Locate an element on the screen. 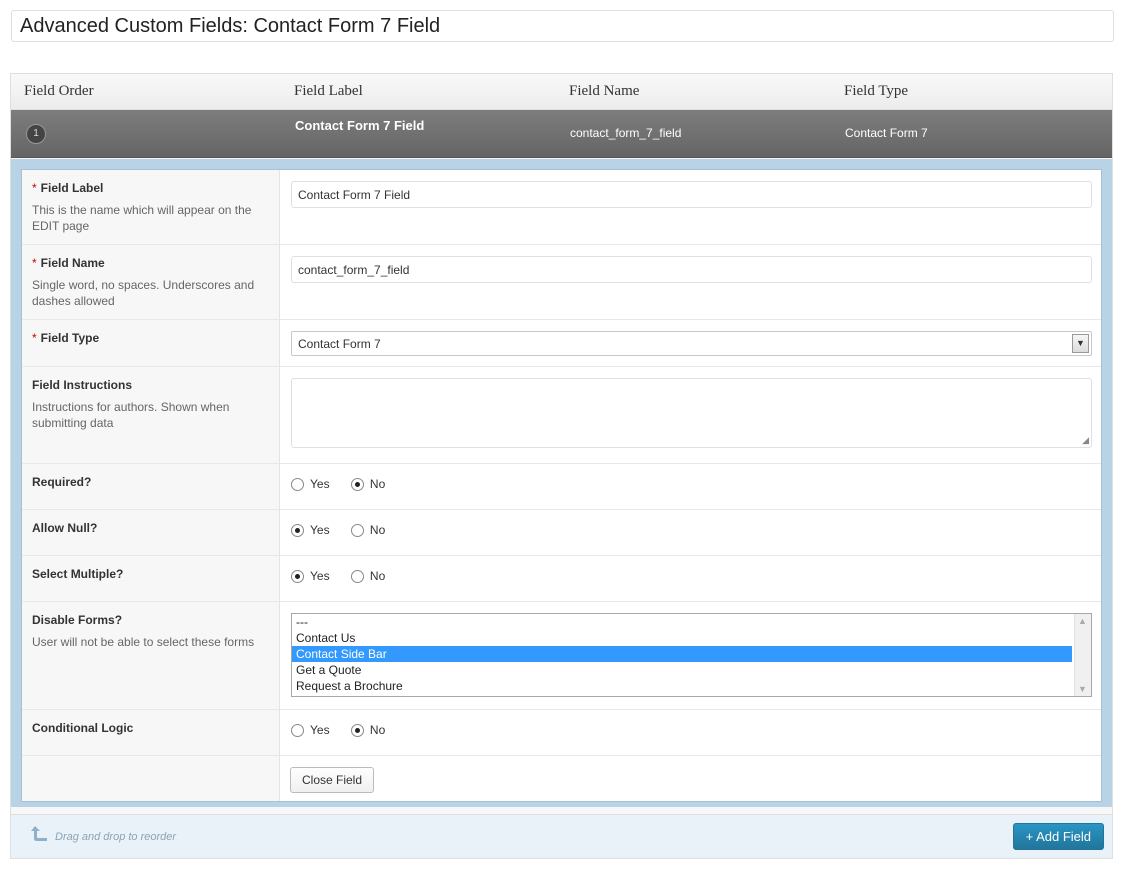  field-instructions-textarea: ◢ is located at coordinates (691, 413).